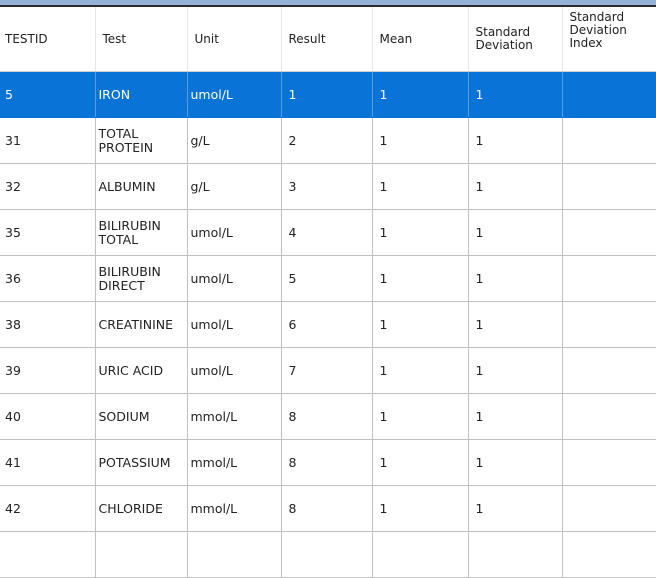 The width and height of the screenshot is (656, 578). Describe the element at coordinates (48, 278) in the screenshot. I see `testid-cell: 36` at that location.